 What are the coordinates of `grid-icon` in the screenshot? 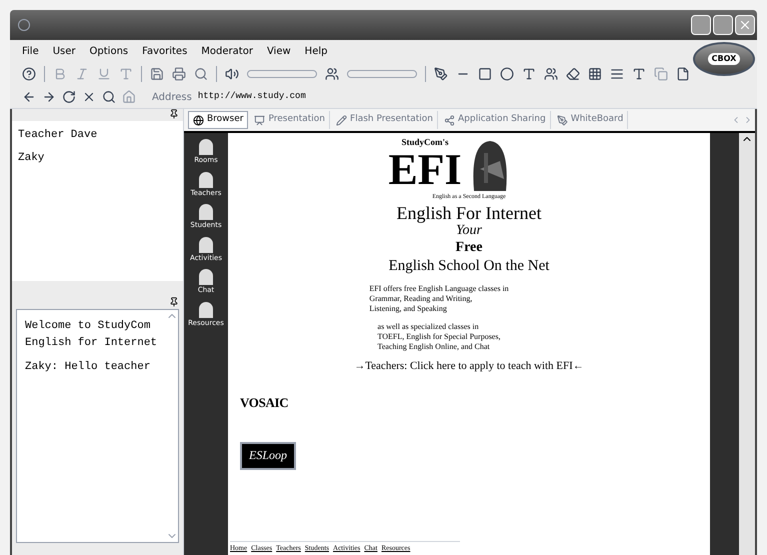 It's located at (595, 74).